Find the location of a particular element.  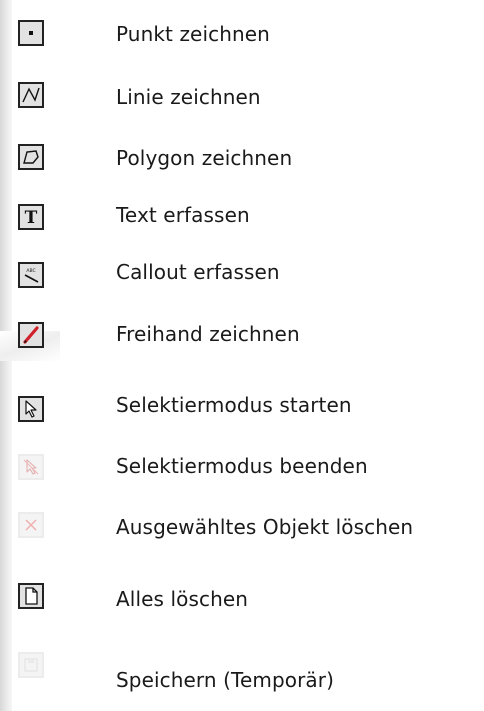

tool-label-clear-all: Alles löschen is located at coordinates (182, 599).